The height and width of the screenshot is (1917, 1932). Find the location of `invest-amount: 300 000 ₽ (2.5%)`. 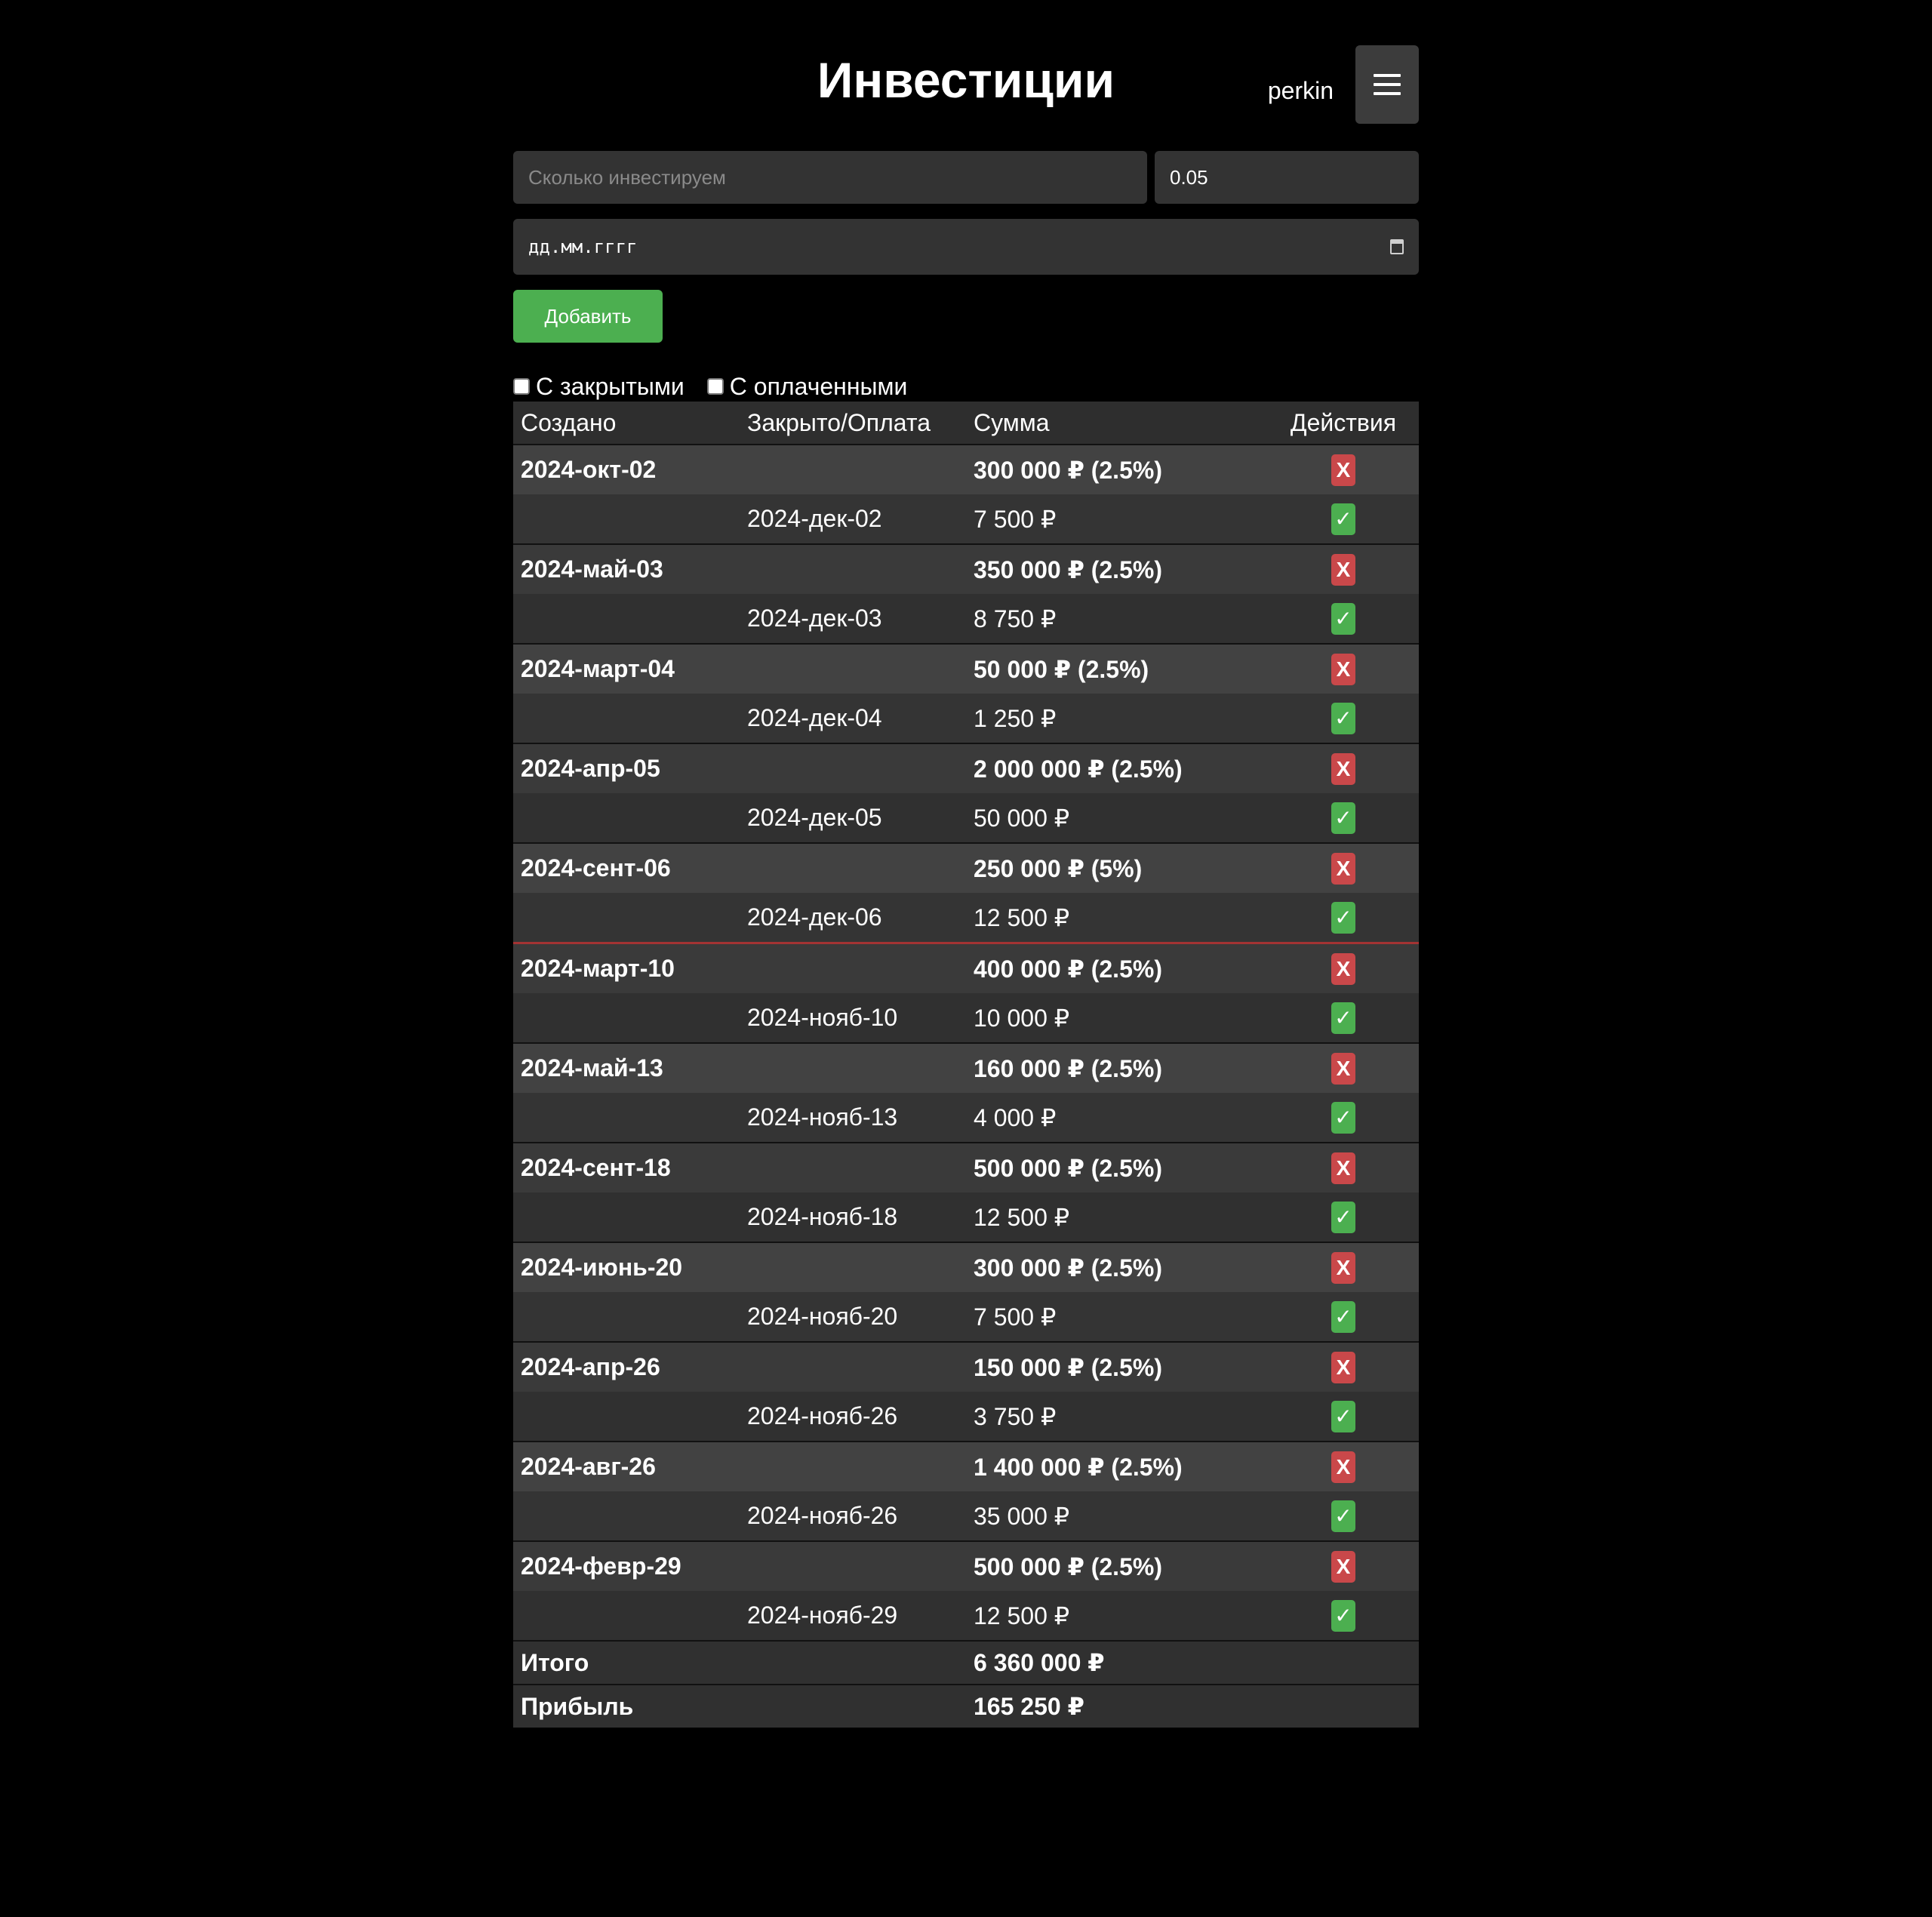

invest-amount: 300 000 ₽ (2.5%) is located at coordinates (1117, 470).